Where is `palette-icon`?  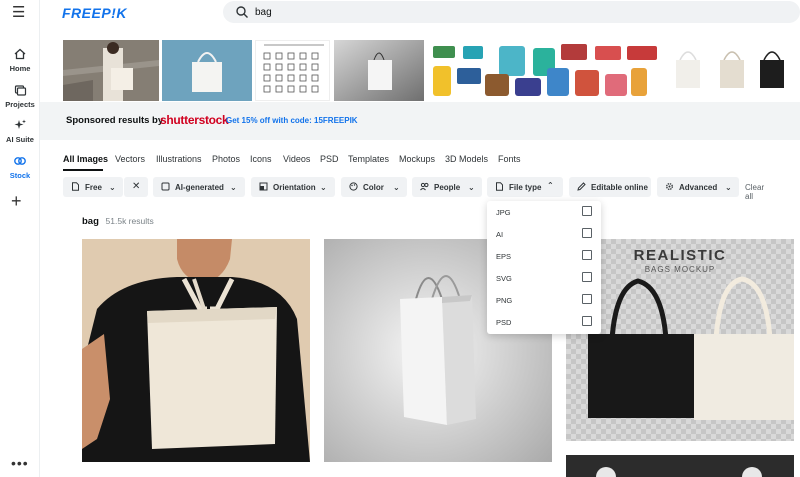
palette-icon is located at coordinates (353, 186).